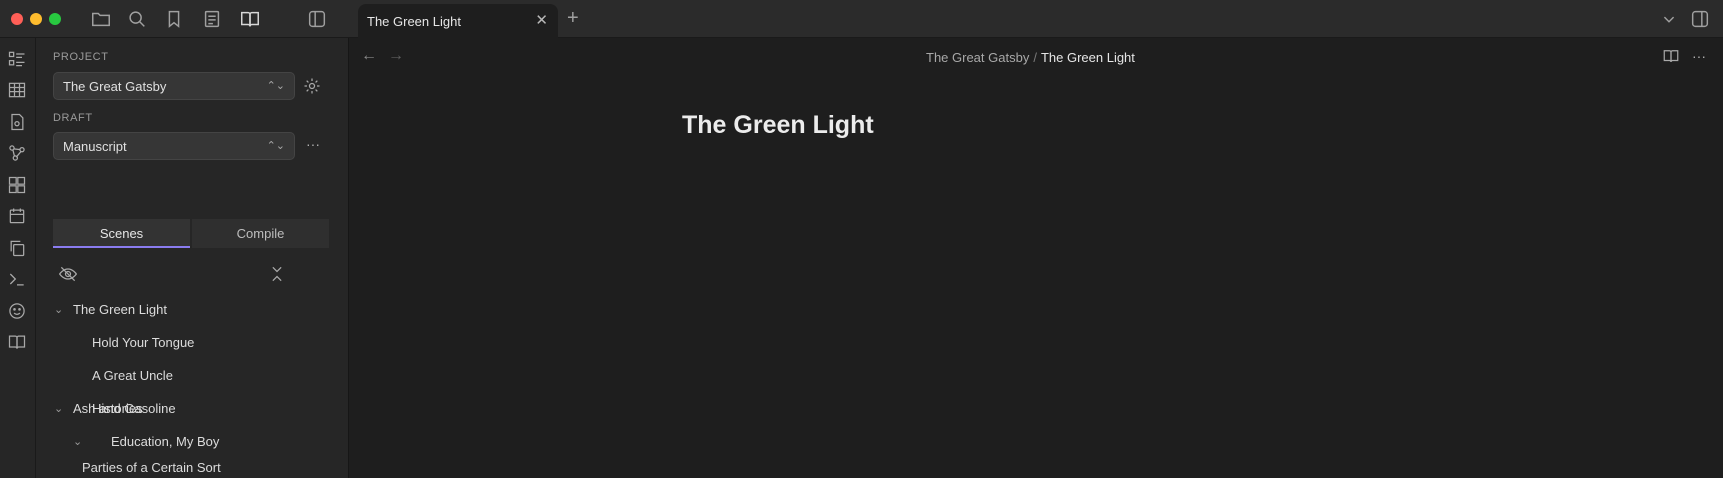  I want to click on minimize-window-button, so click(36, 19).